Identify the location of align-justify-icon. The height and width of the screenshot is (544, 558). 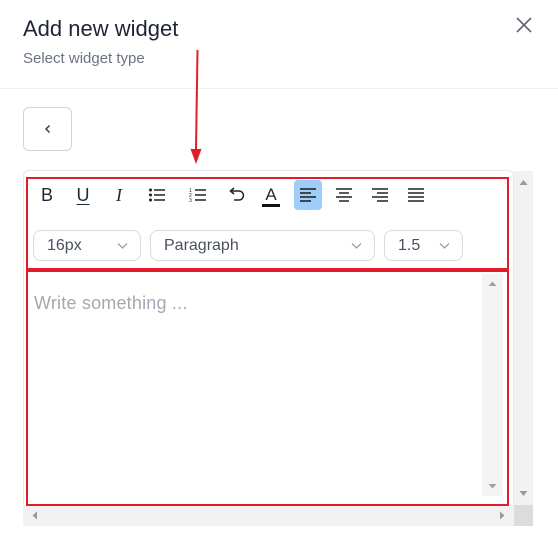
(416, 195).